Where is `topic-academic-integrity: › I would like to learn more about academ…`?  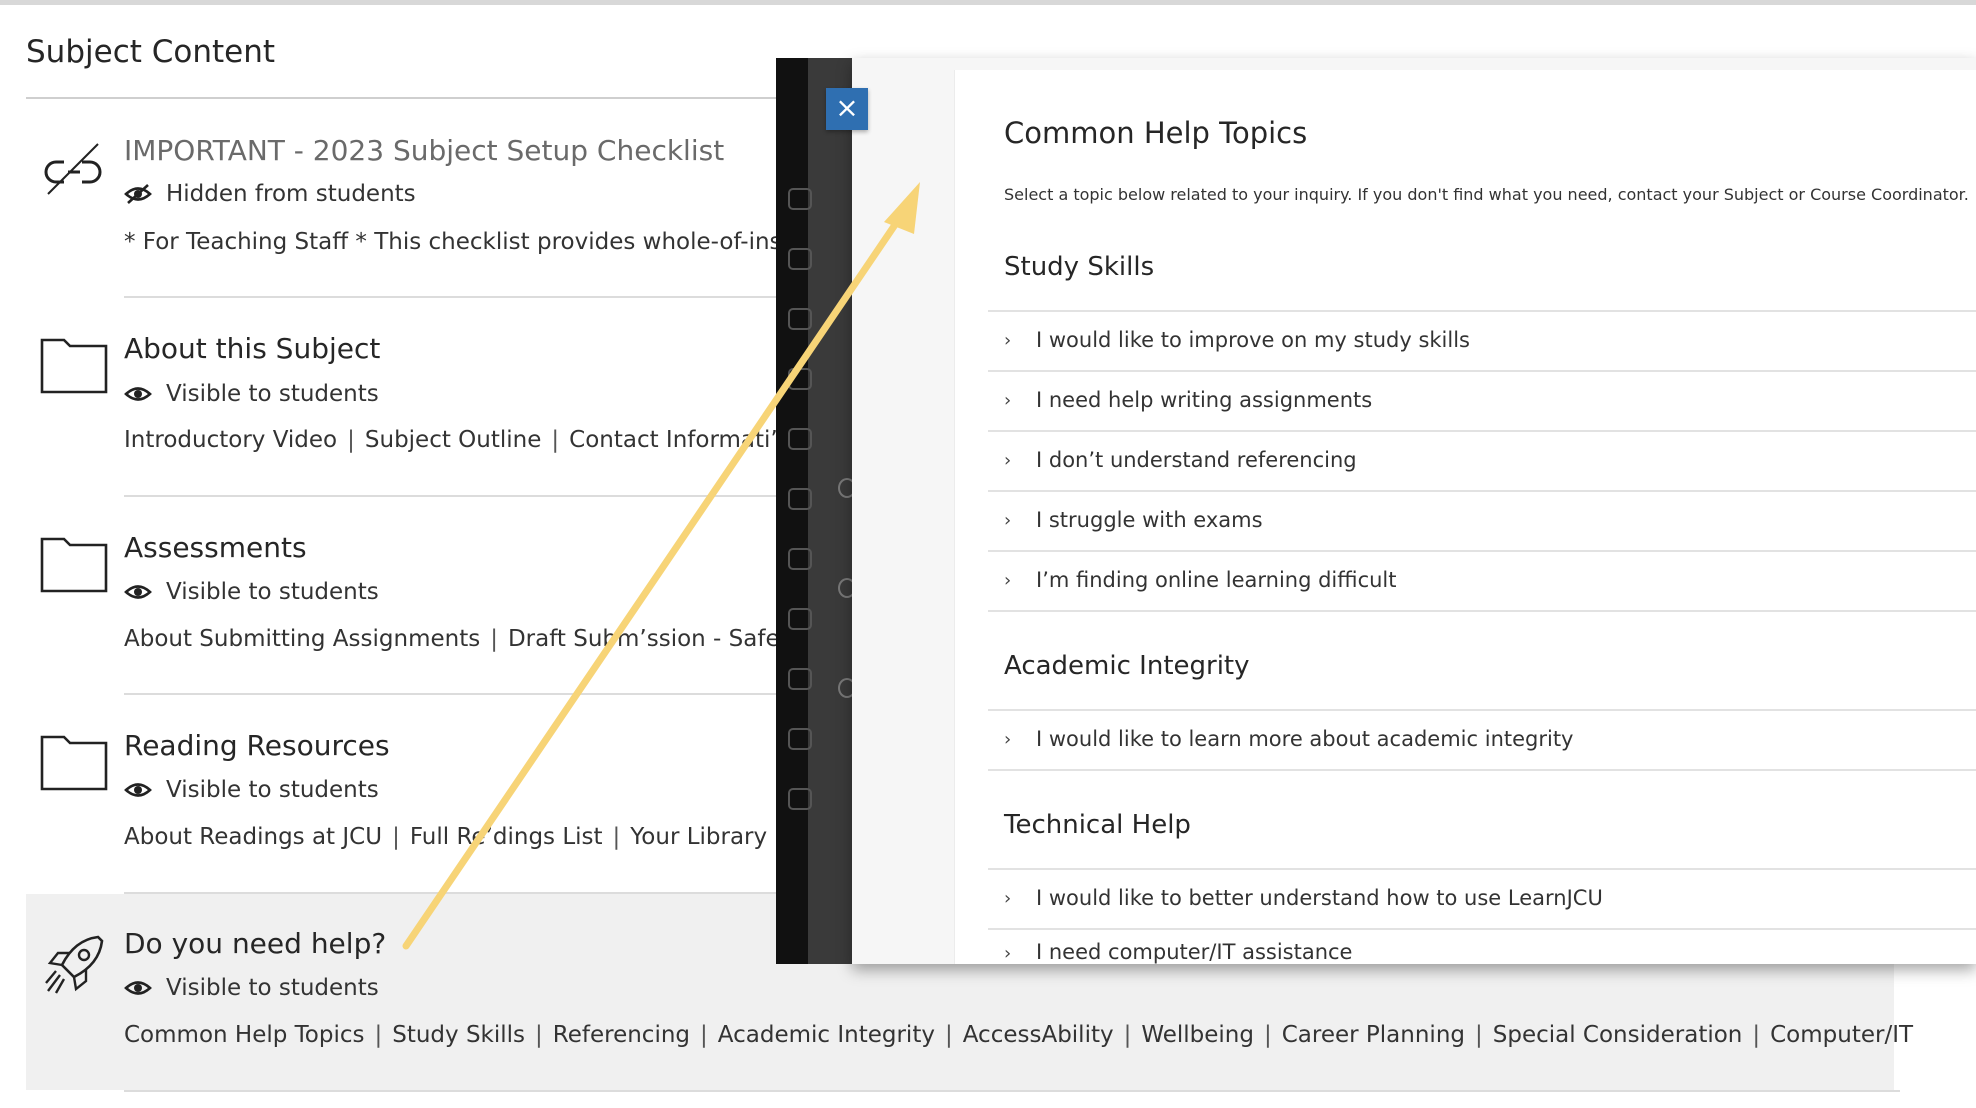 topic-academic-integrity: › I would like to learn more about academ… is located at coordinates (1484, 739).